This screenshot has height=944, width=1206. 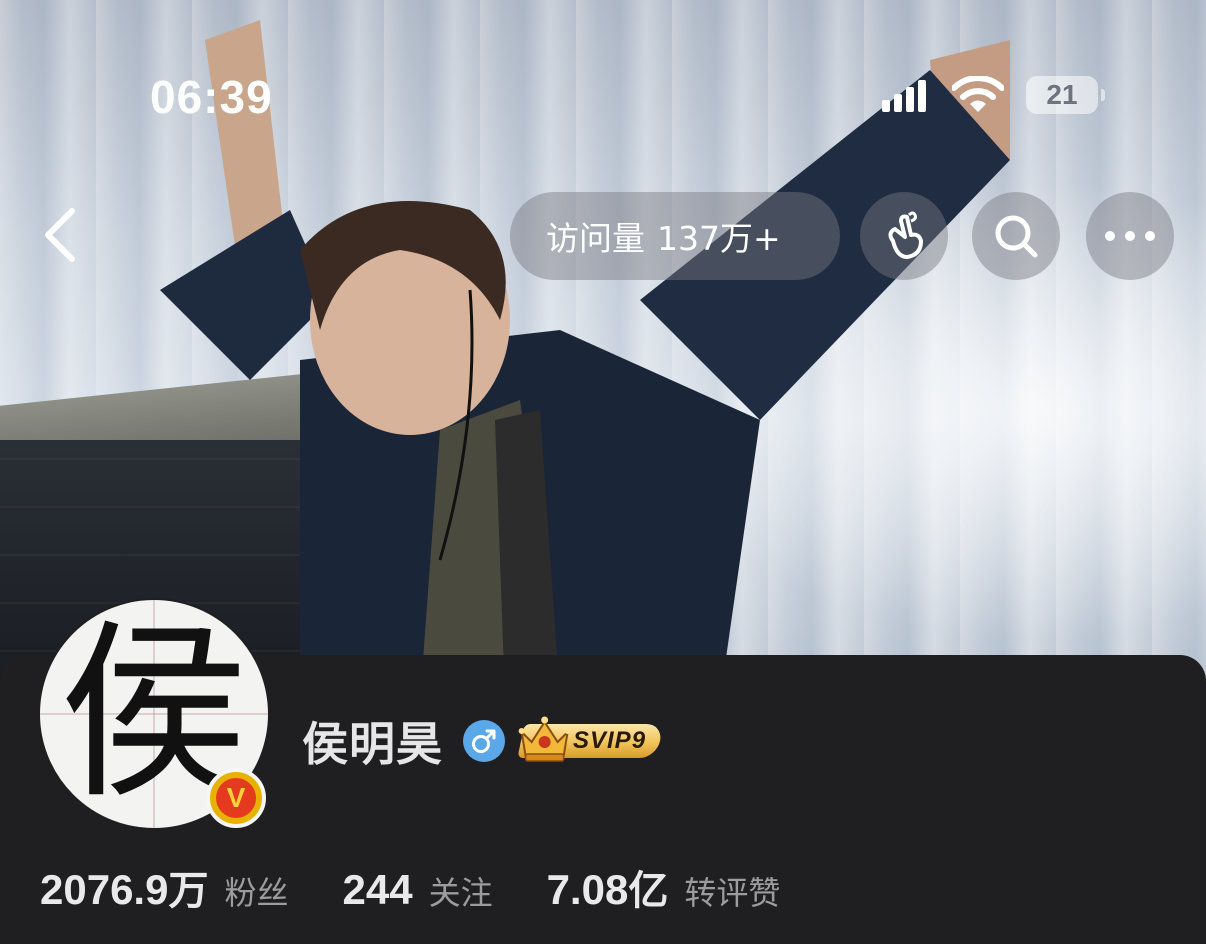 What do you see at coordinates (544, 739) in the screenshot?
I see `crown-icon` at bounding box center [544, 739].